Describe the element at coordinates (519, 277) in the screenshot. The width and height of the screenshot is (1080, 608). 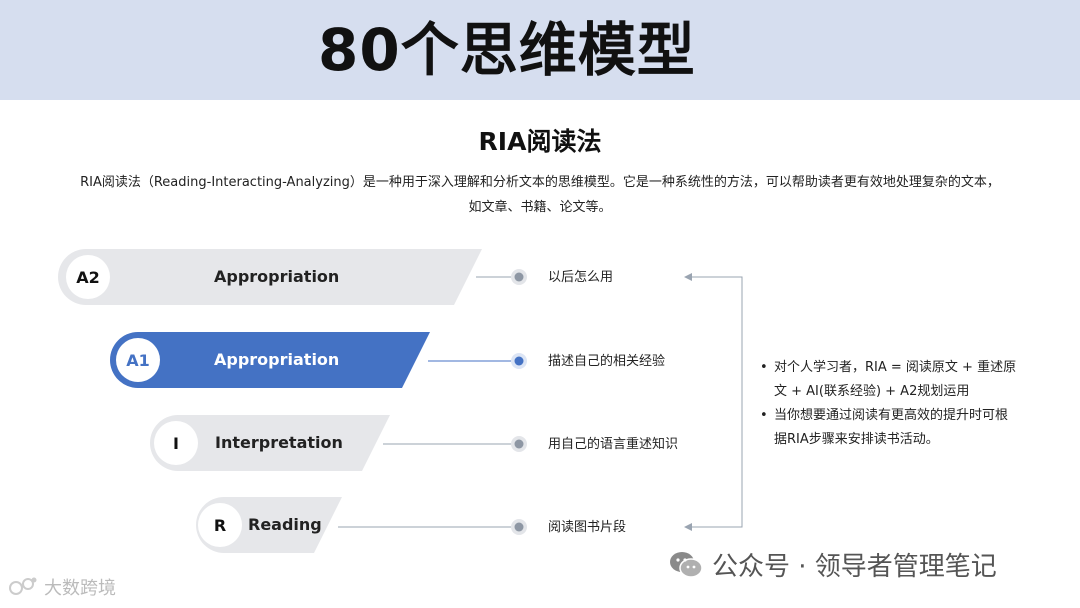
I see `dot-a2` at that location.